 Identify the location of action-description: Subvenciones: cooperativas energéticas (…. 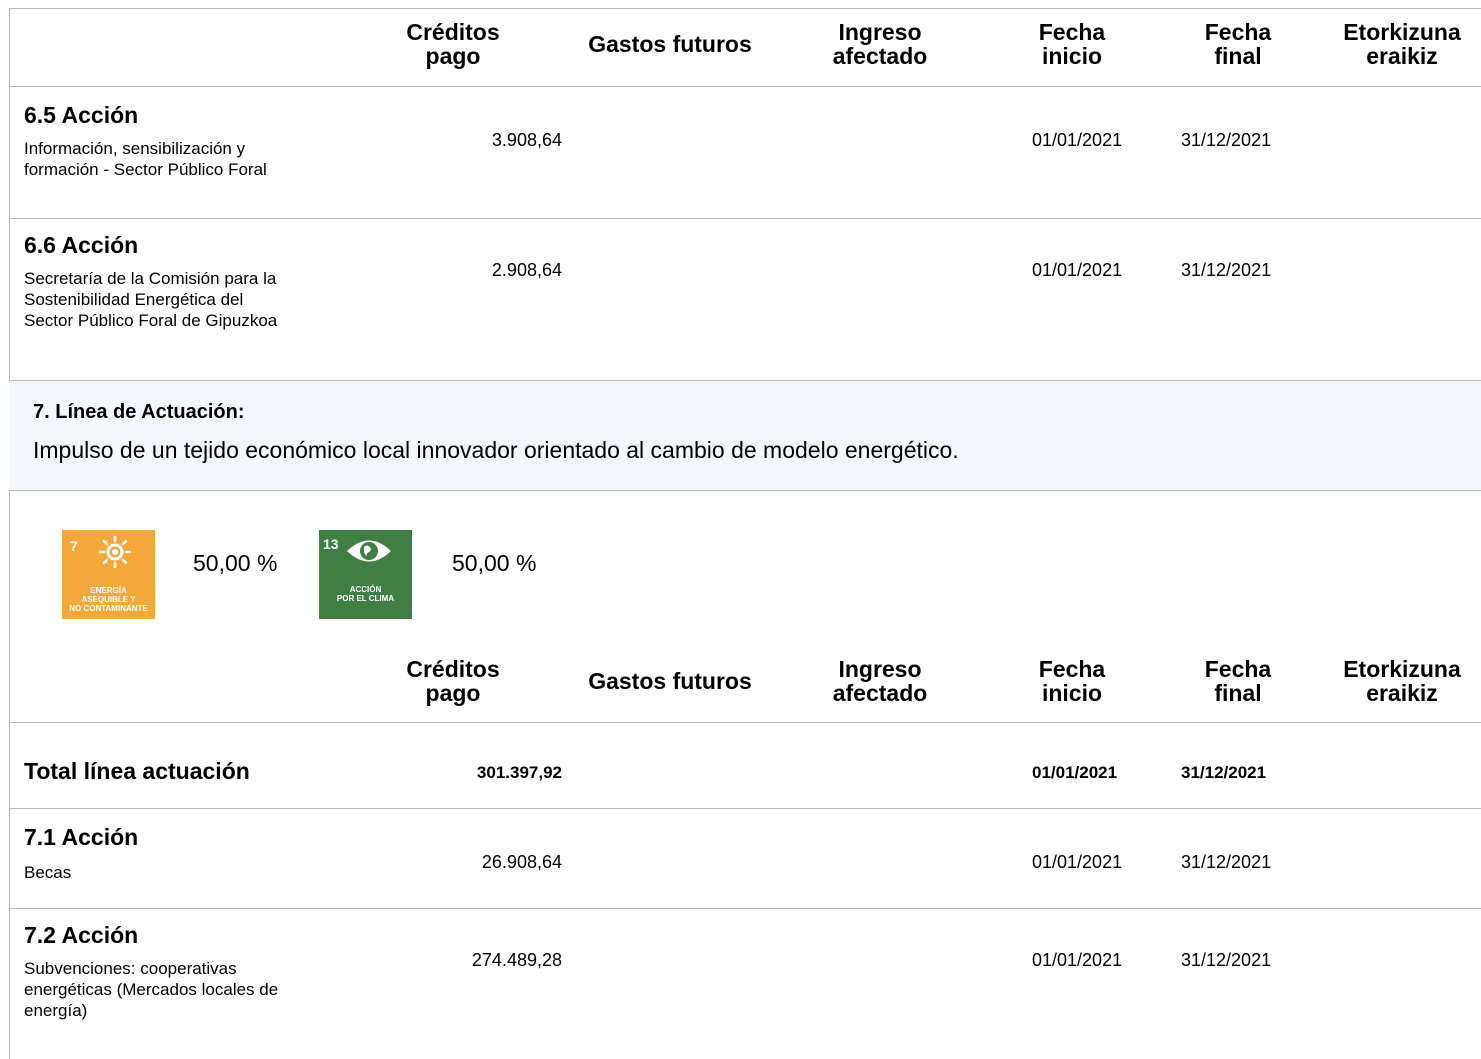
(151, 989).